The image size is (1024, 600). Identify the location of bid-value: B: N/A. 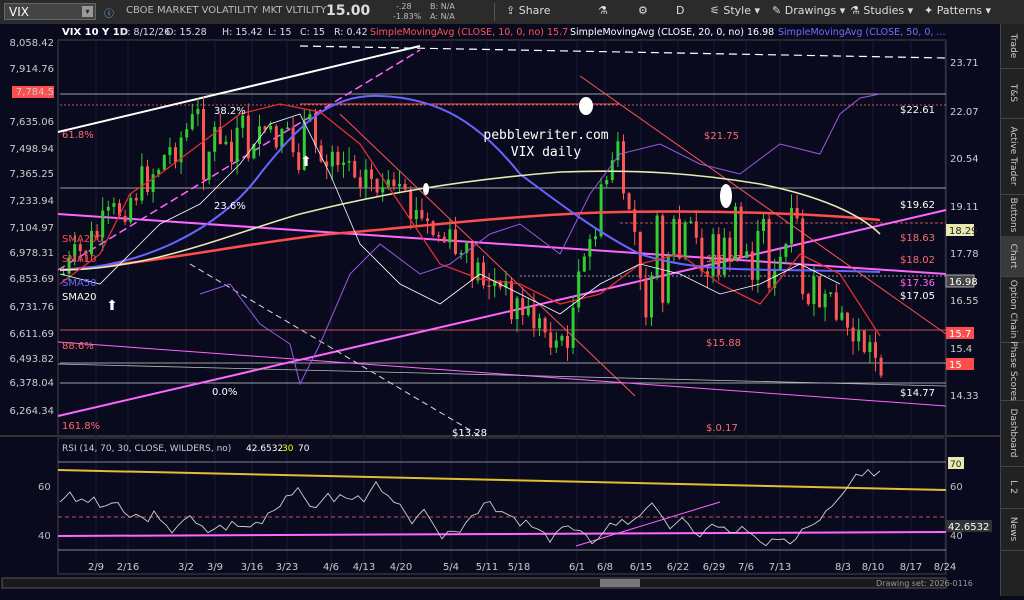
(442, 6).